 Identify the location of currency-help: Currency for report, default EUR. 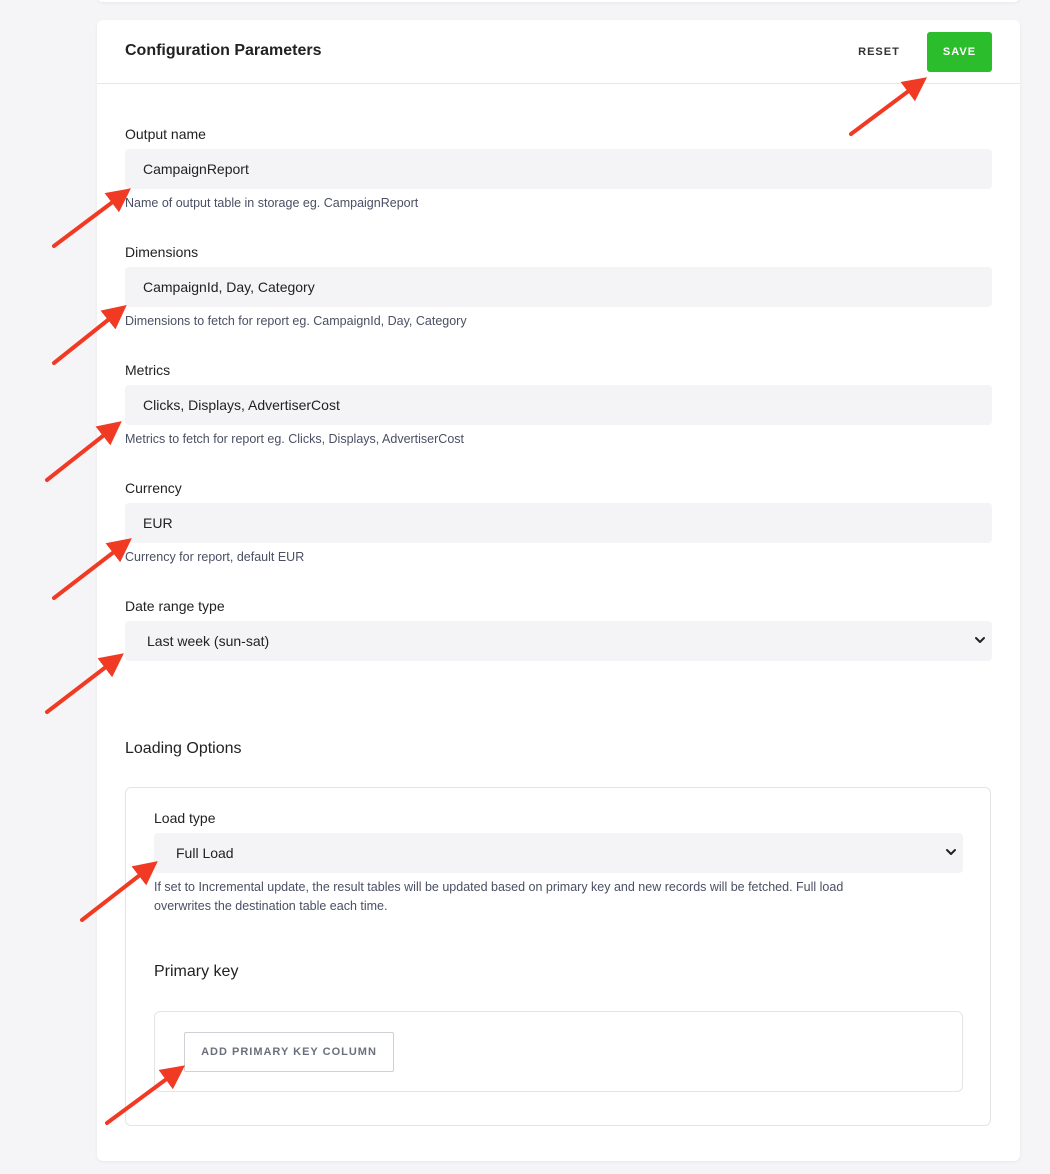
(215, 557).